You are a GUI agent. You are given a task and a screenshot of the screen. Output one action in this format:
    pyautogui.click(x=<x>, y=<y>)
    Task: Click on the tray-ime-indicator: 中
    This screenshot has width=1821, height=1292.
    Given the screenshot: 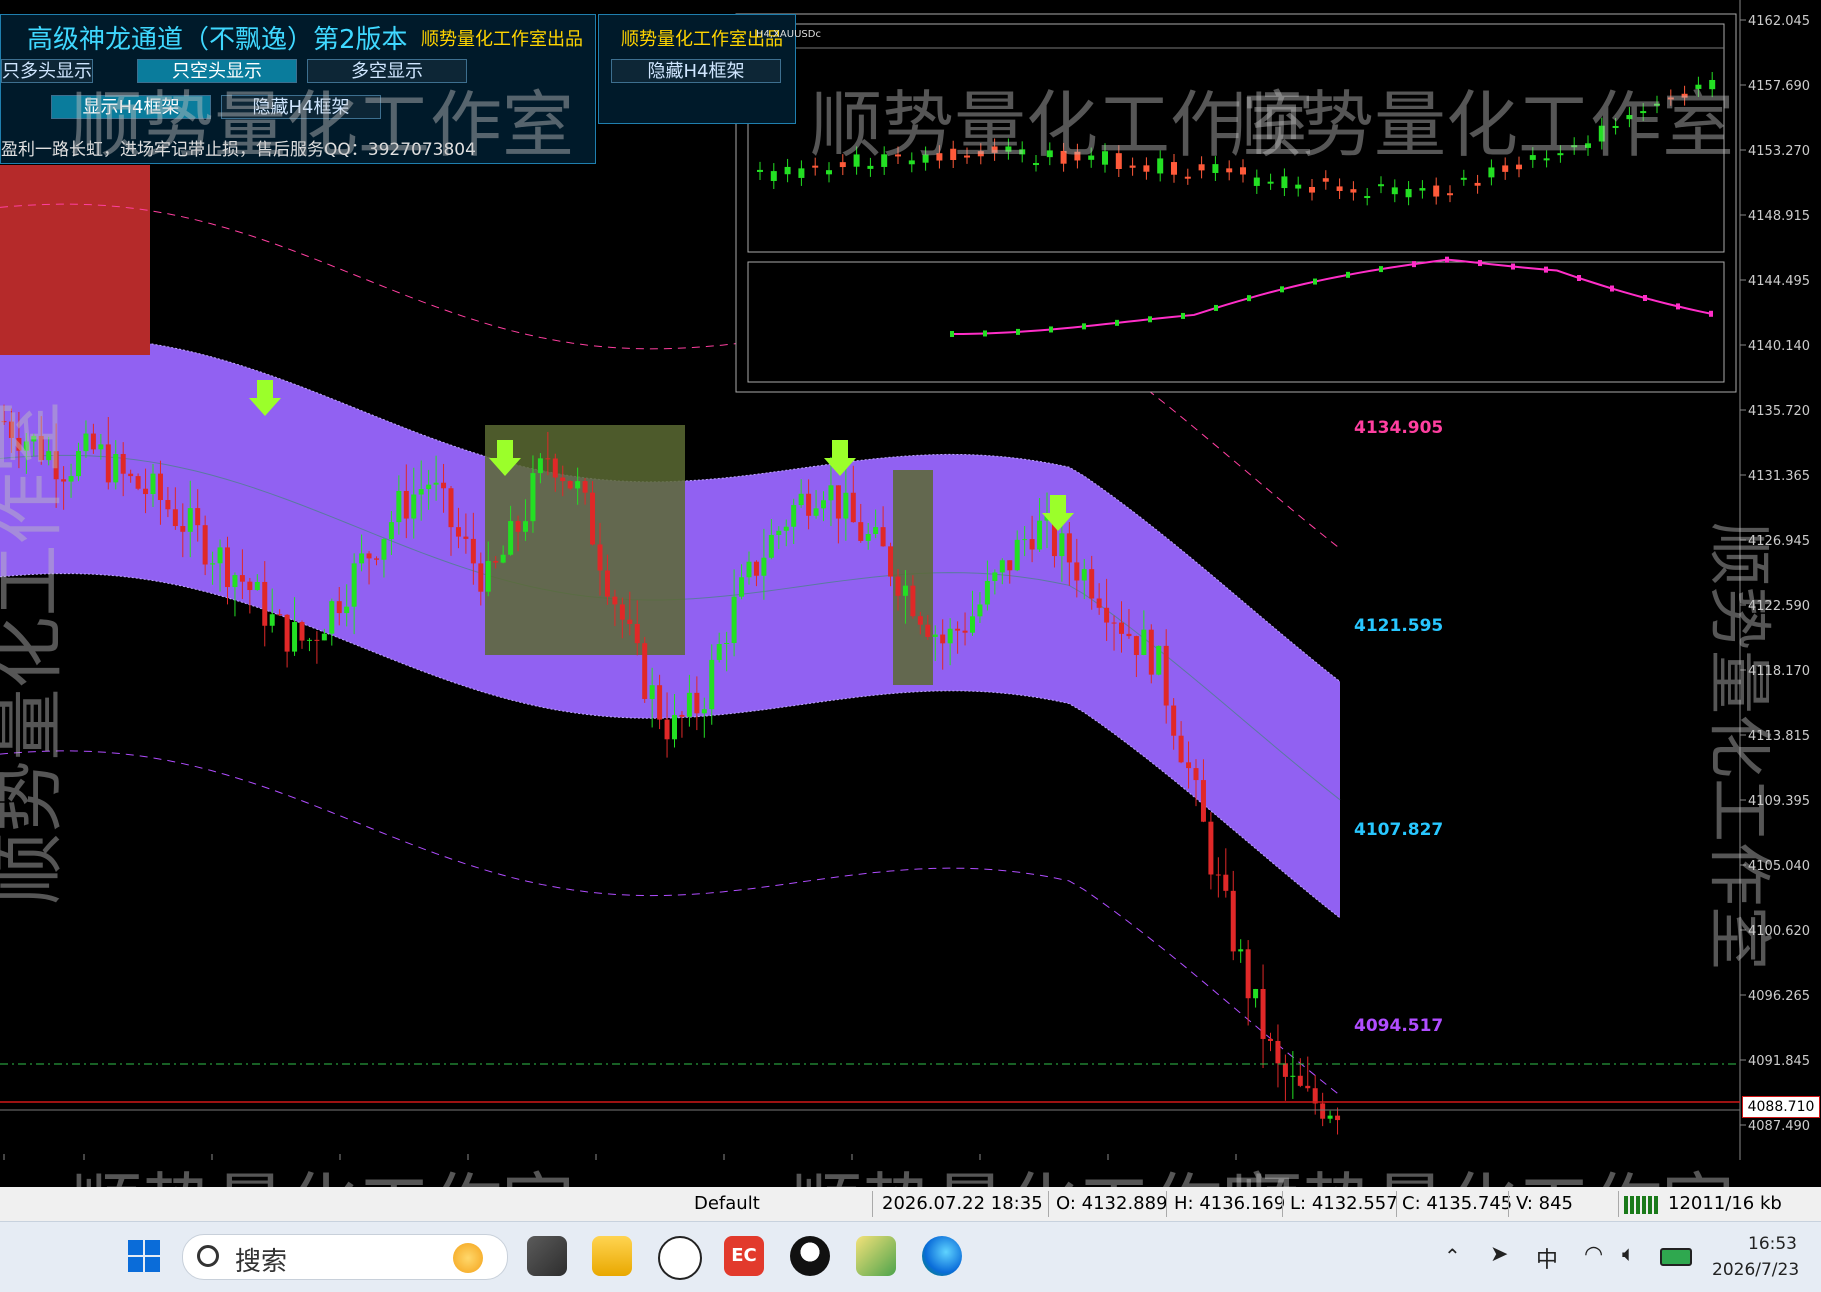 What is the action you would take?
    pyautogui.click(x=1547, y=1258)
    